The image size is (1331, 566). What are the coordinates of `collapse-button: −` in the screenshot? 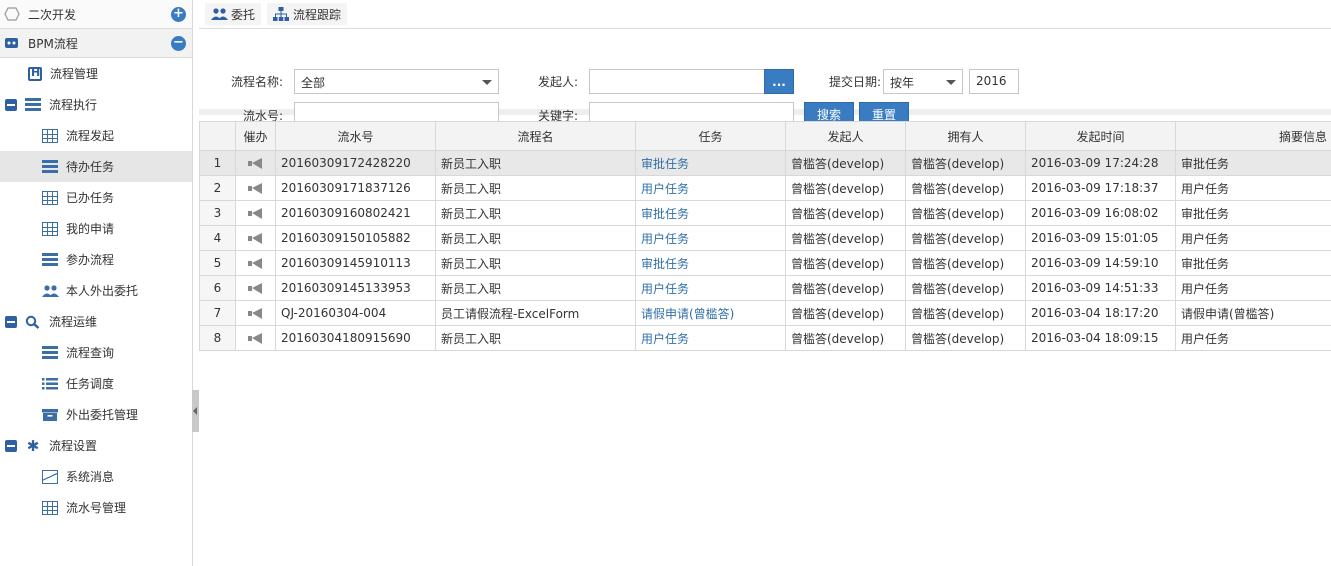 It's located at (178, 43).